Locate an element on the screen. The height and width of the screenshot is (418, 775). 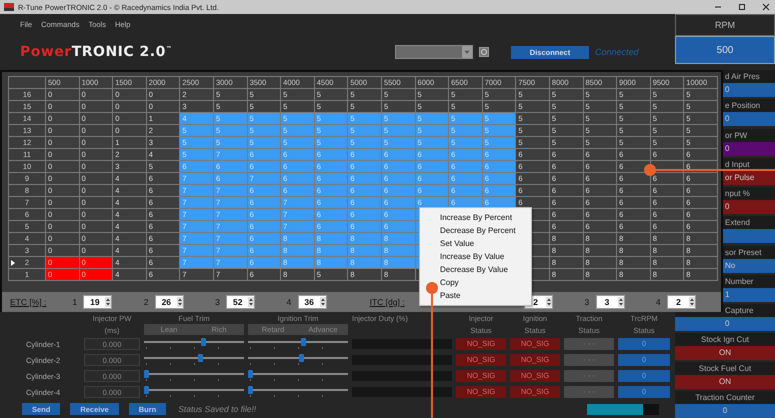
status-message: Status Saved to file!! is located at coordinates (217, 409).